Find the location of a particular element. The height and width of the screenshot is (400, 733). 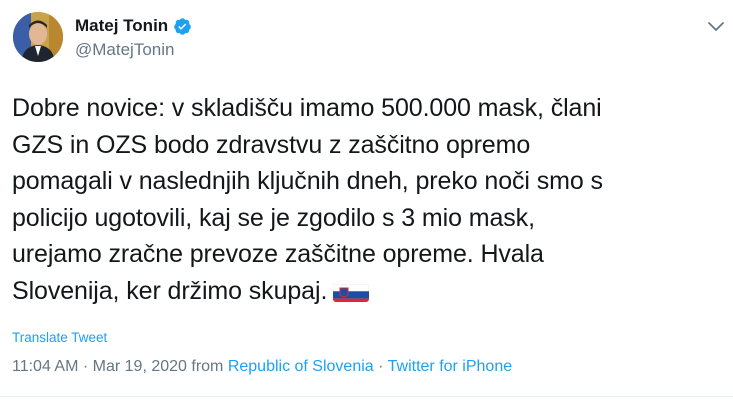

tweet-time: 11:04 AM is located at coordinates (45, 366).